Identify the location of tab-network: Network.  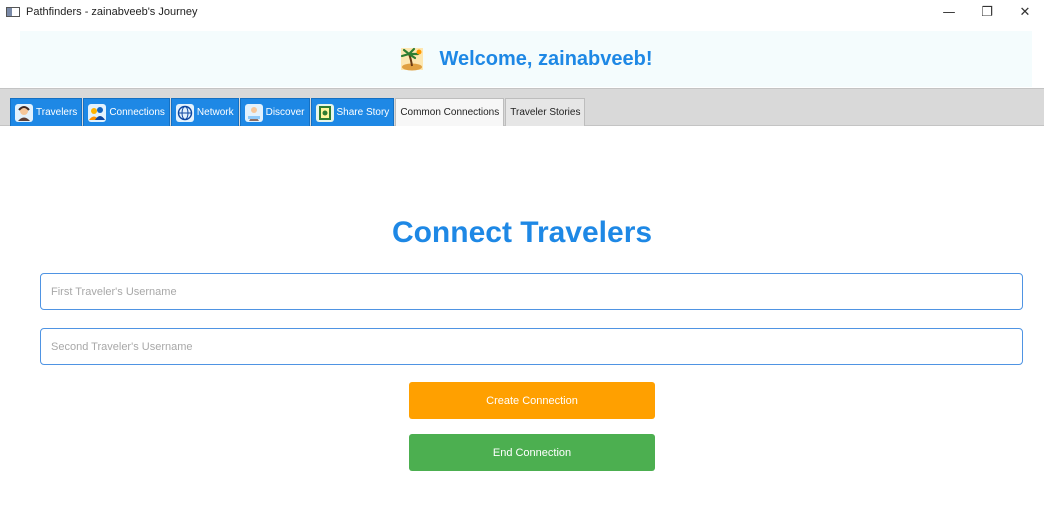
(204, 112).